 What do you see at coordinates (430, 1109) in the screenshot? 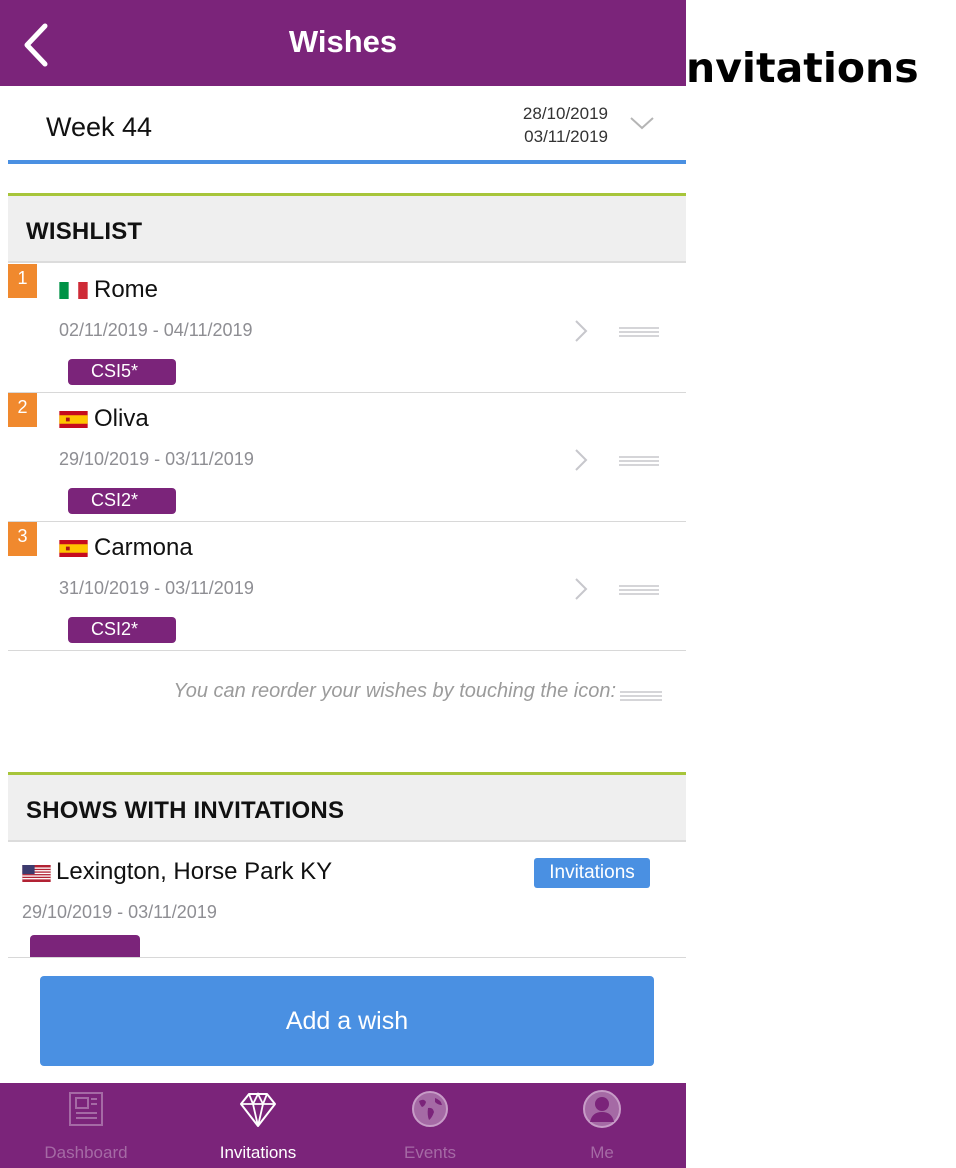
I see `globe-icon` at bounding box center [430, 1109].